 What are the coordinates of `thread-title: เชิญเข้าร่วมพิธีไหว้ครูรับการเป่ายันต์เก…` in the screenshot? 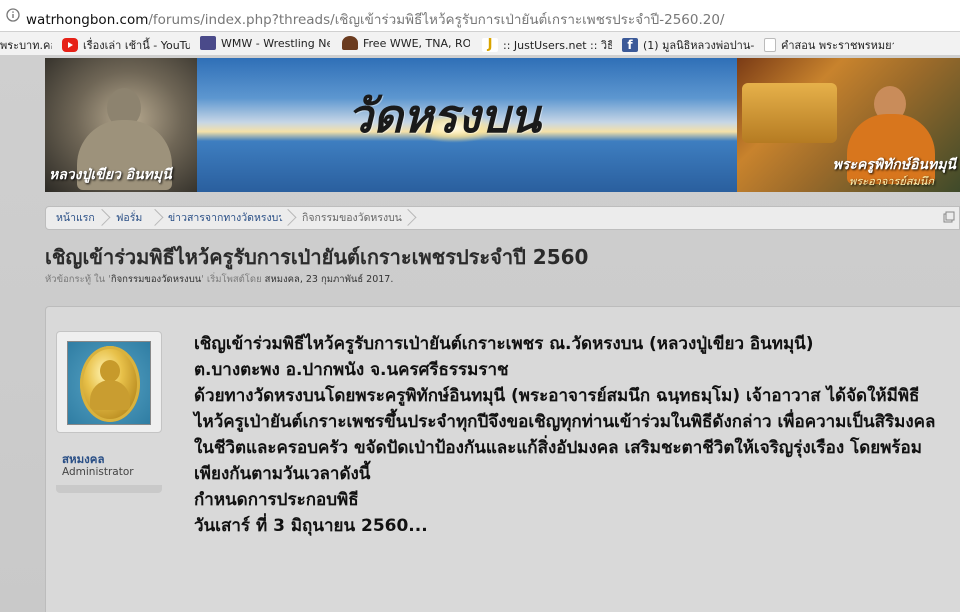 It's located at (317, 257).